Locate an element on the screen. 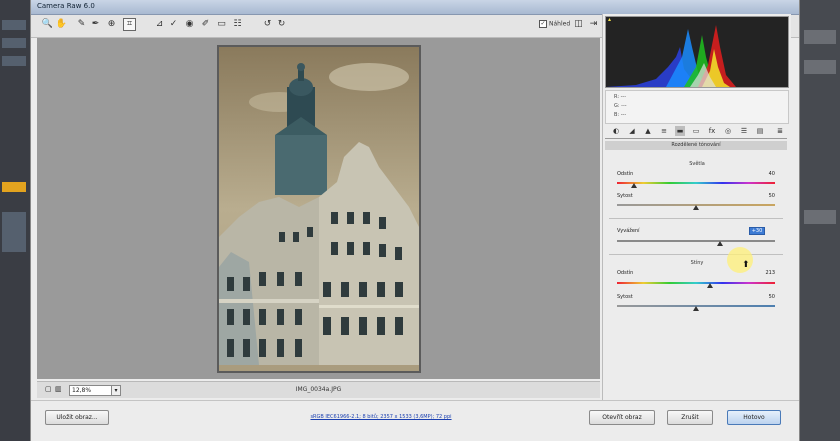  zoom-icon: 🔍 is located at coordinates (47, 24).